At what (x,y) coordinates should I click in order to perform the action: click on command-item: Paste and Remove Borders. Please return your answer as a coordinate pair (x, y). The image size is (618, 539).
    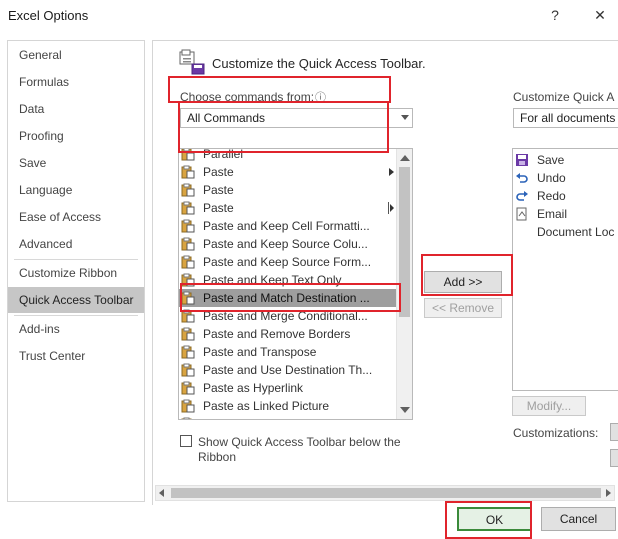
    Looking at the image, I should click on (287, 334).